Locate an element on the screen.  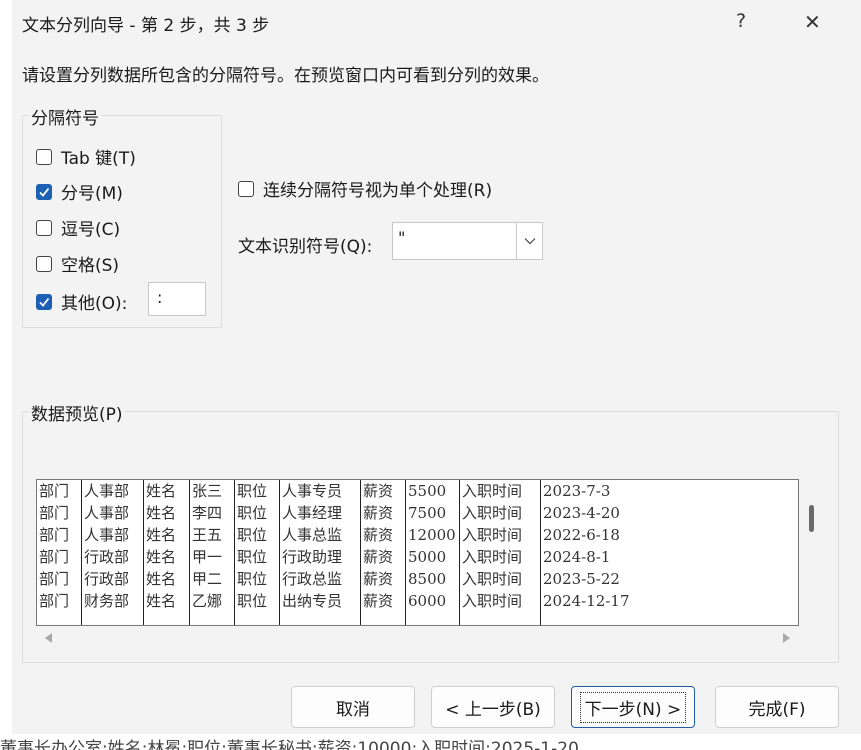
semicolon-checkbox-row: 分号(M) is located at coordinates (79, 191).